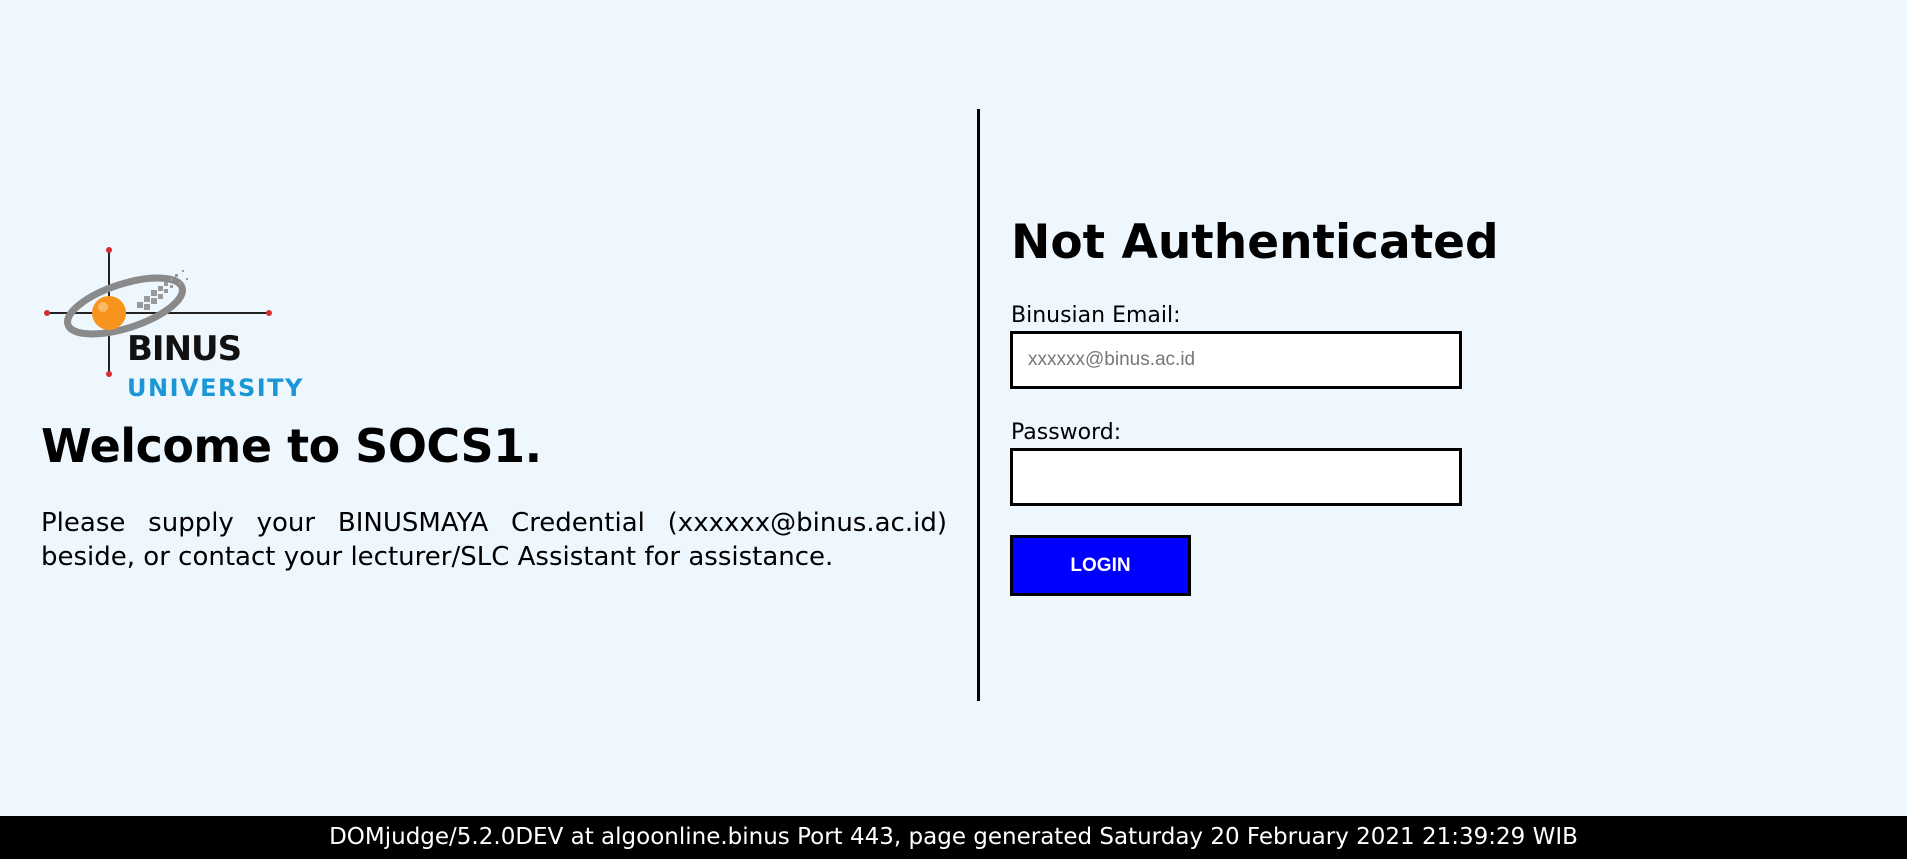 The width and height of the screenshot is (1907, 859). Describe the element at coordinates (215, 388) in the screenshot. I see `logo-subtitle-text: UNIVERSITY` at that location.